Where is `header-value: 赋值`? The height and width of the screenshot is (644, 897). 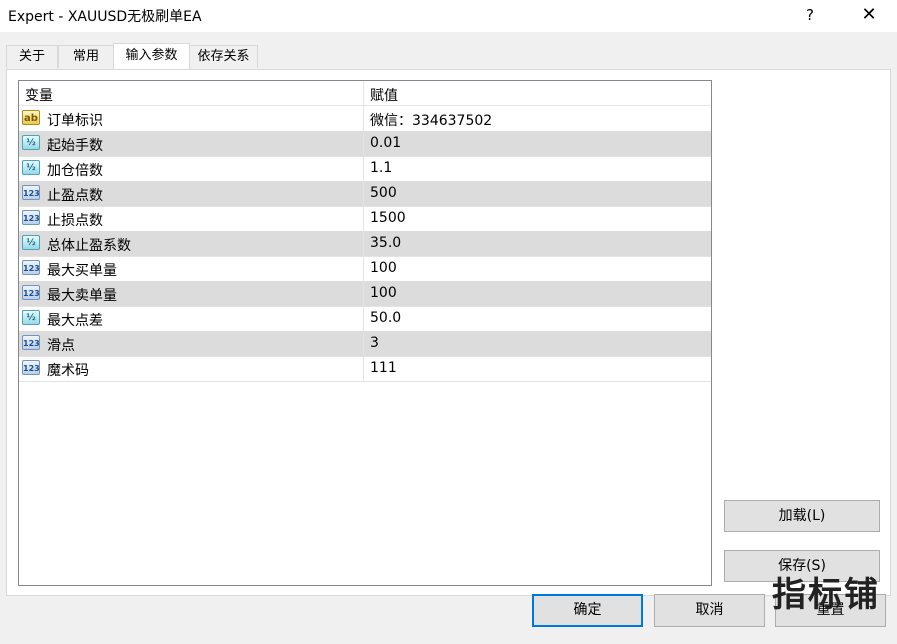 header-value: 赋值 is located at coordinates (384, 95).